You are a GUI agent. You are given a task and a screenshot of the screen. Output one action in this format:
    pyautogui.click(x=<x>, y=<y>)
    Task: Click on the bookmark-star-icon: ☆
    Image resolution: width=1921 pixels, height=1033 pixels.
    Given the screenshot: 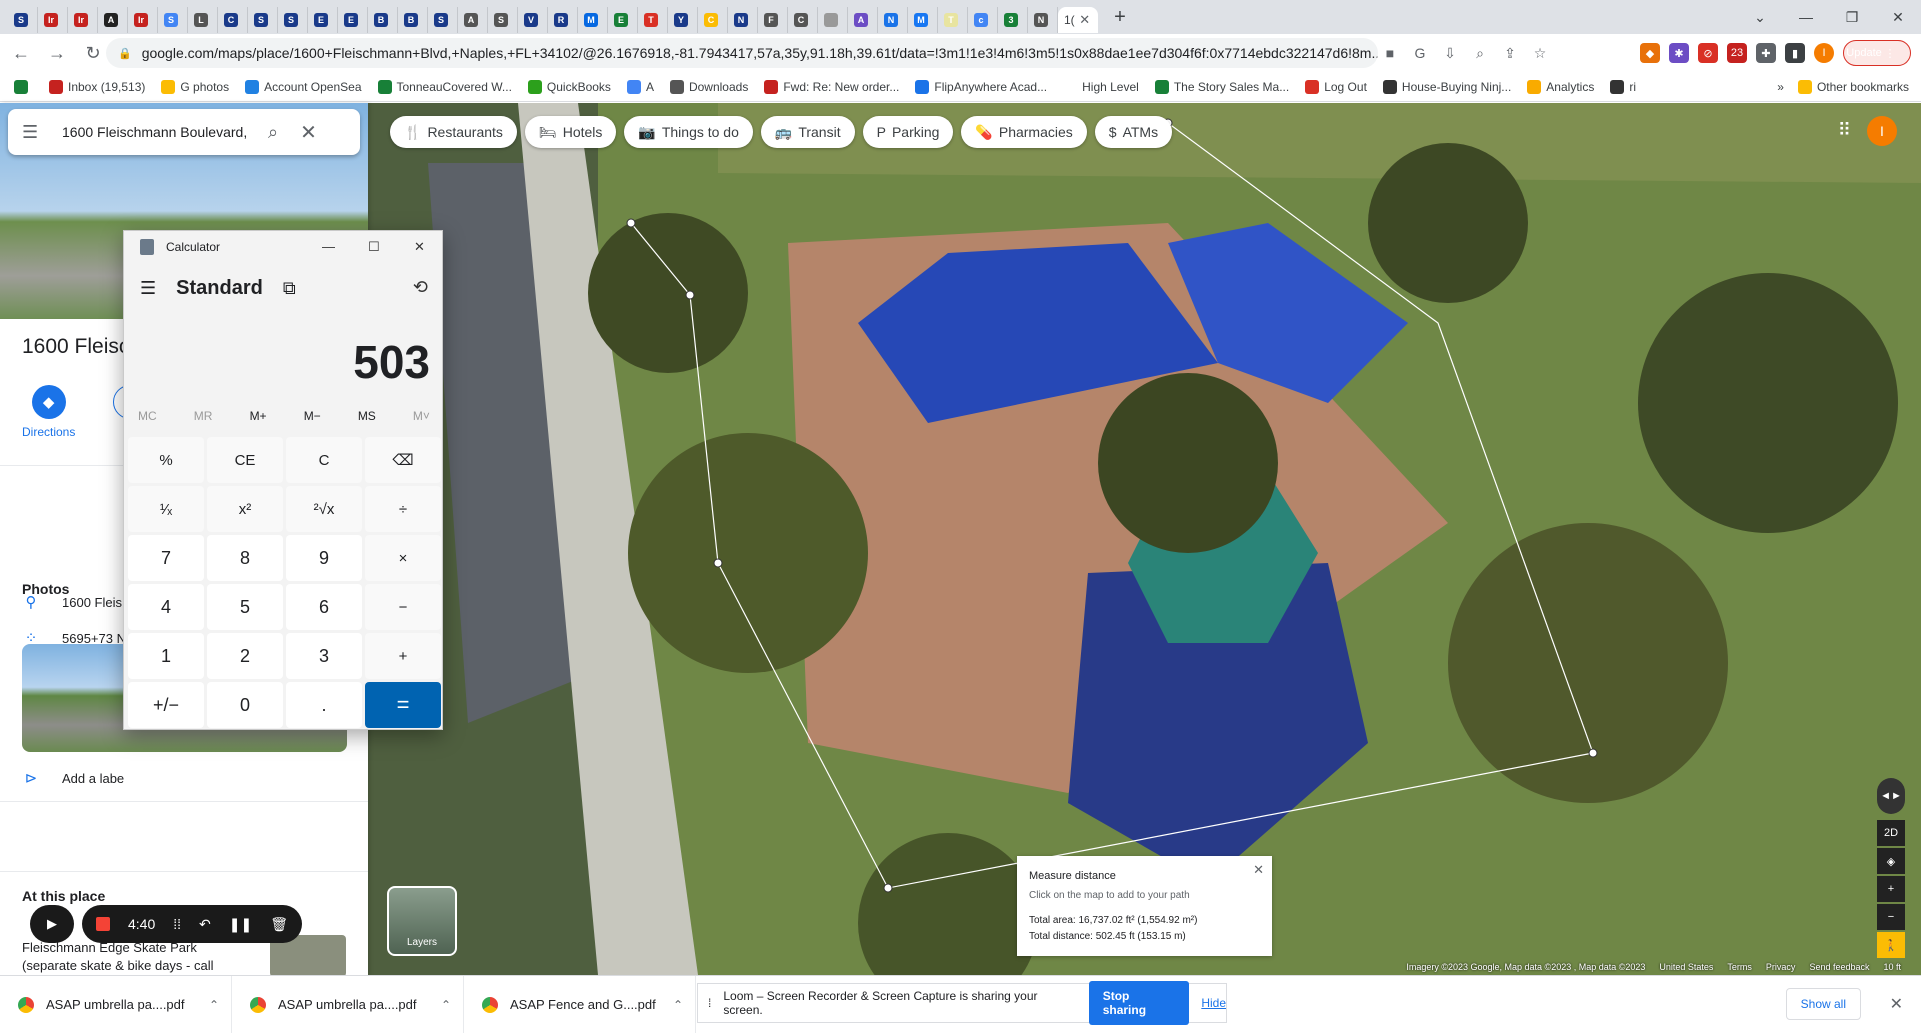 What is the action you would take?
    pyautogui.click(x=1540, y=53)
    